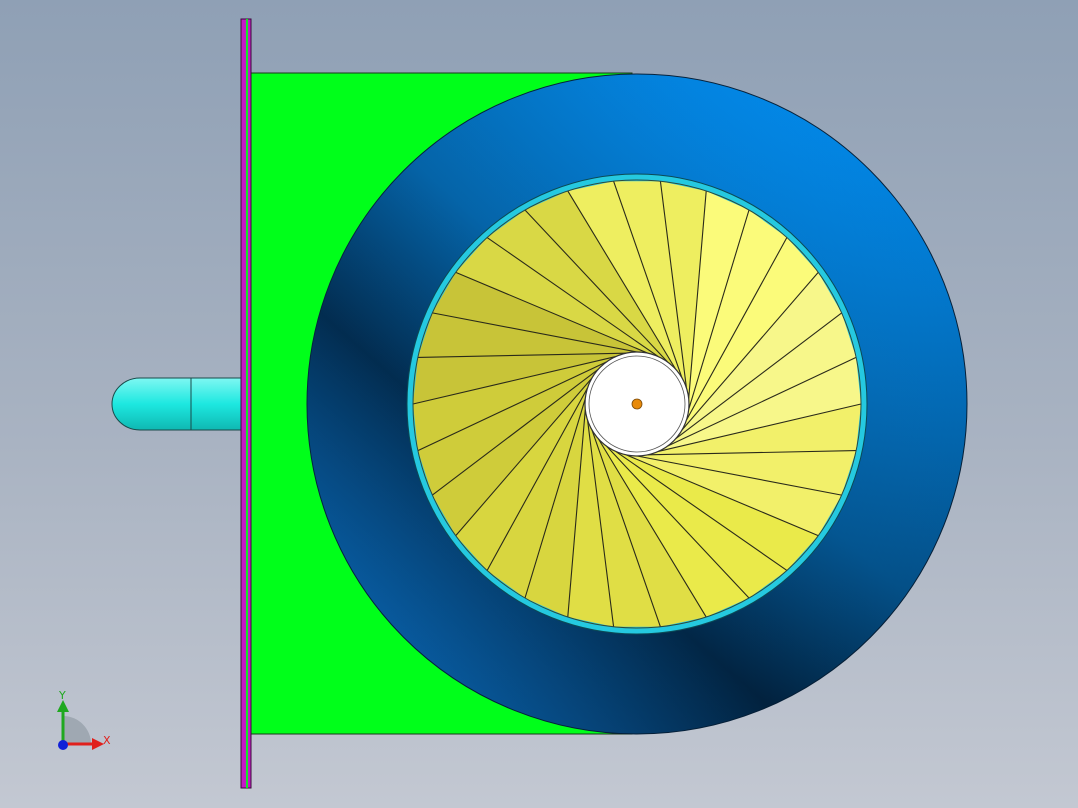  What do you see at coordinates (107, 740) in the screenshot?
I see `x-axis-label: X` at bounding box center [107, 740].